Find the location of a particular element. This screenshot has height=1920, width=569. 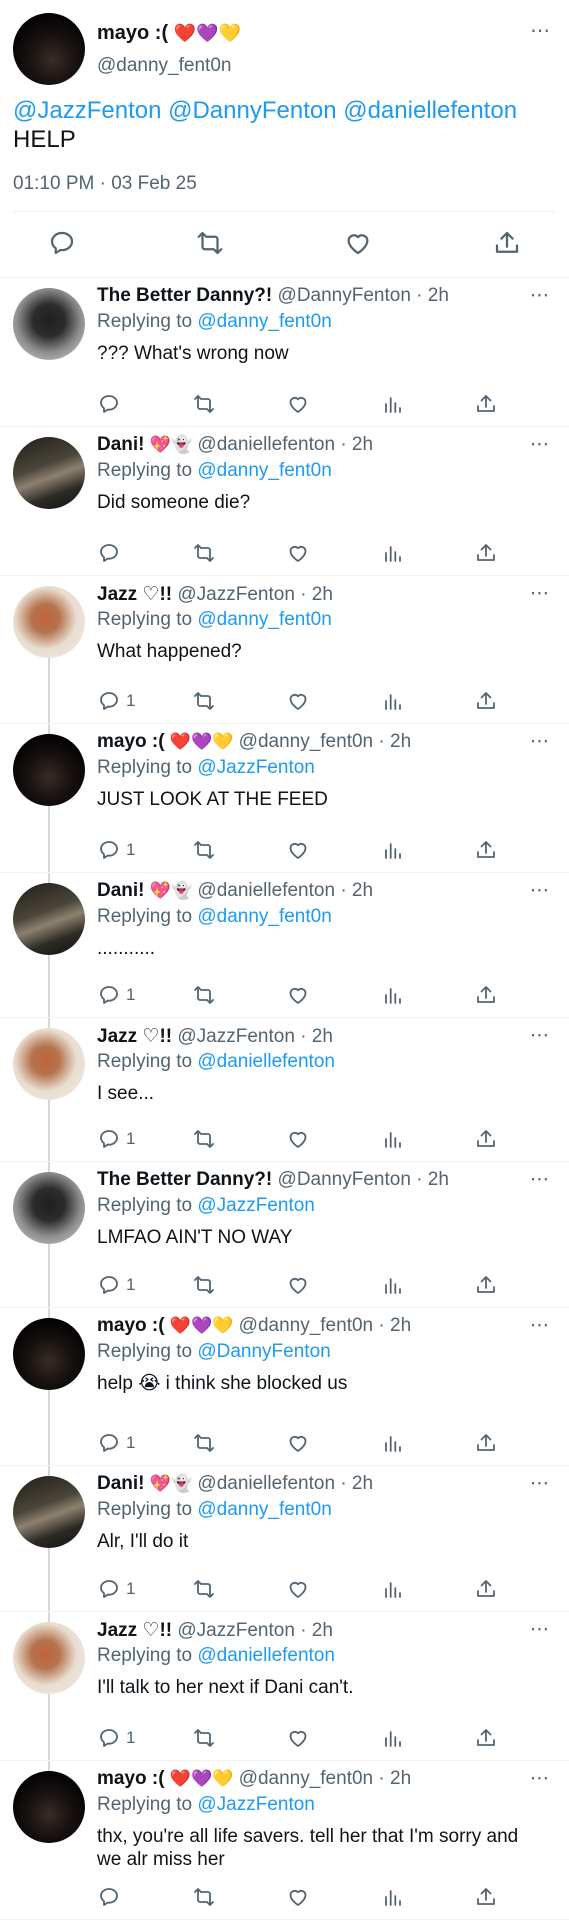

mentions: @JazzFenton @DannyFenton @daniellefenton is located at coordinates (265, 110).